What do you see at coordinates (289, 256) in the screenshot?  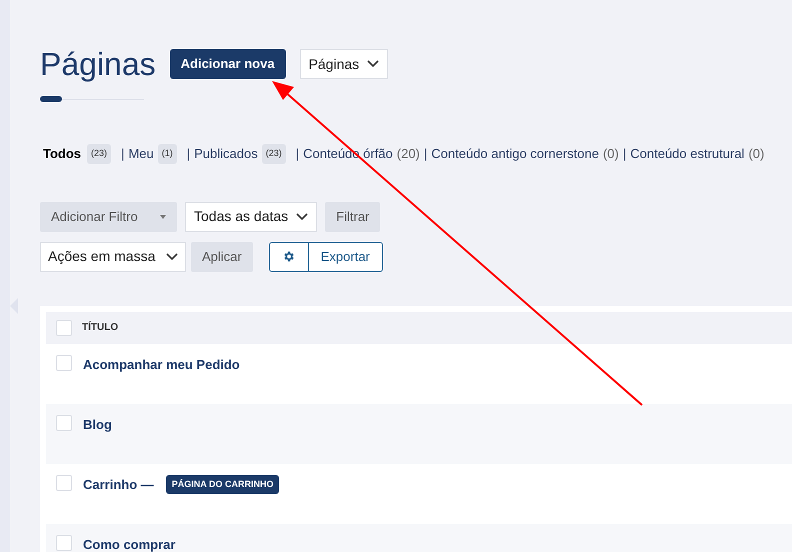 I see `settings-icon` at bounding box center [289, 256].